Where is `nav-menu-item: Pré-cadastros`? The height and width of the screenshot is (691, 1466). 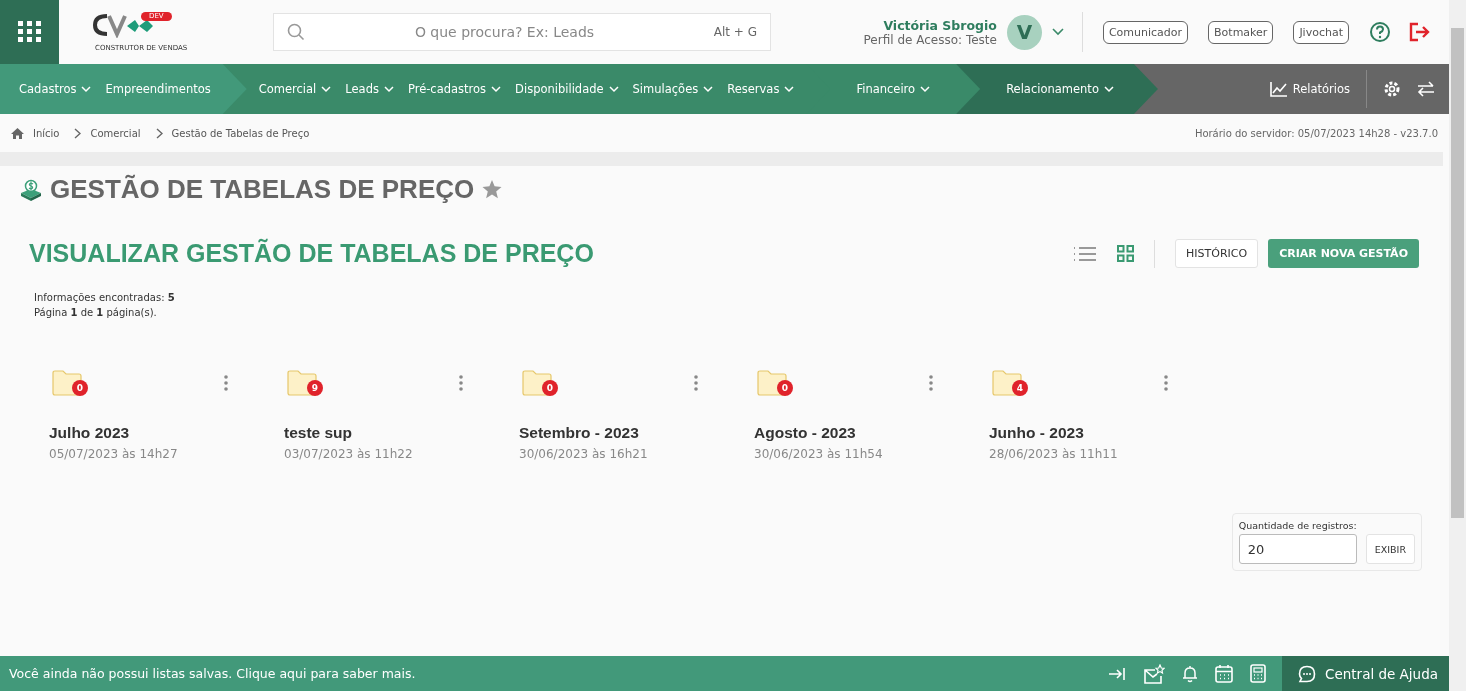
nav-menu-item: Pré-cadastros is located at coordinates (454, 89).